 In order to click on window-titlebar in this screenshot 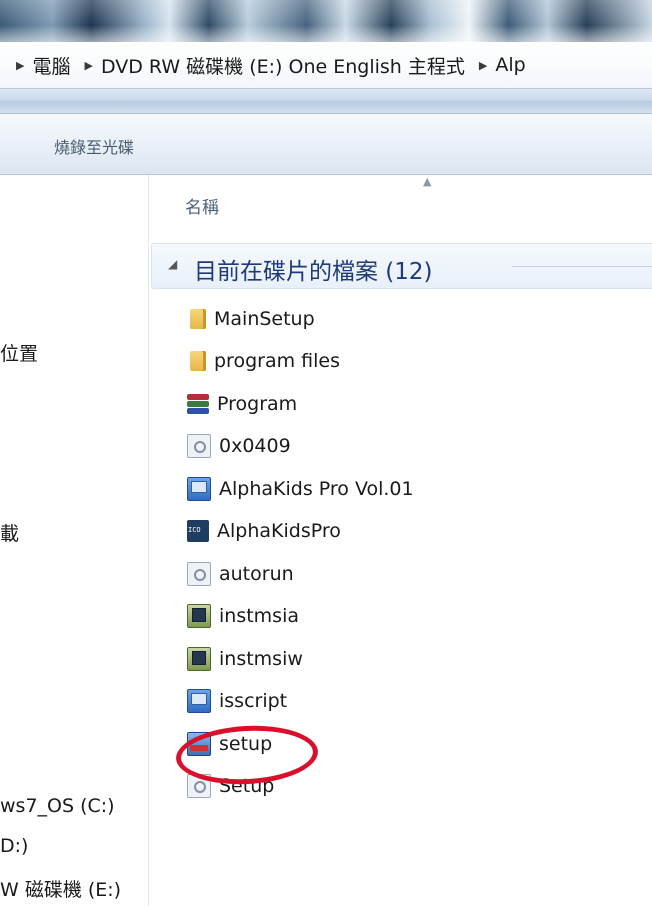, I will do `click(326, 21)`.